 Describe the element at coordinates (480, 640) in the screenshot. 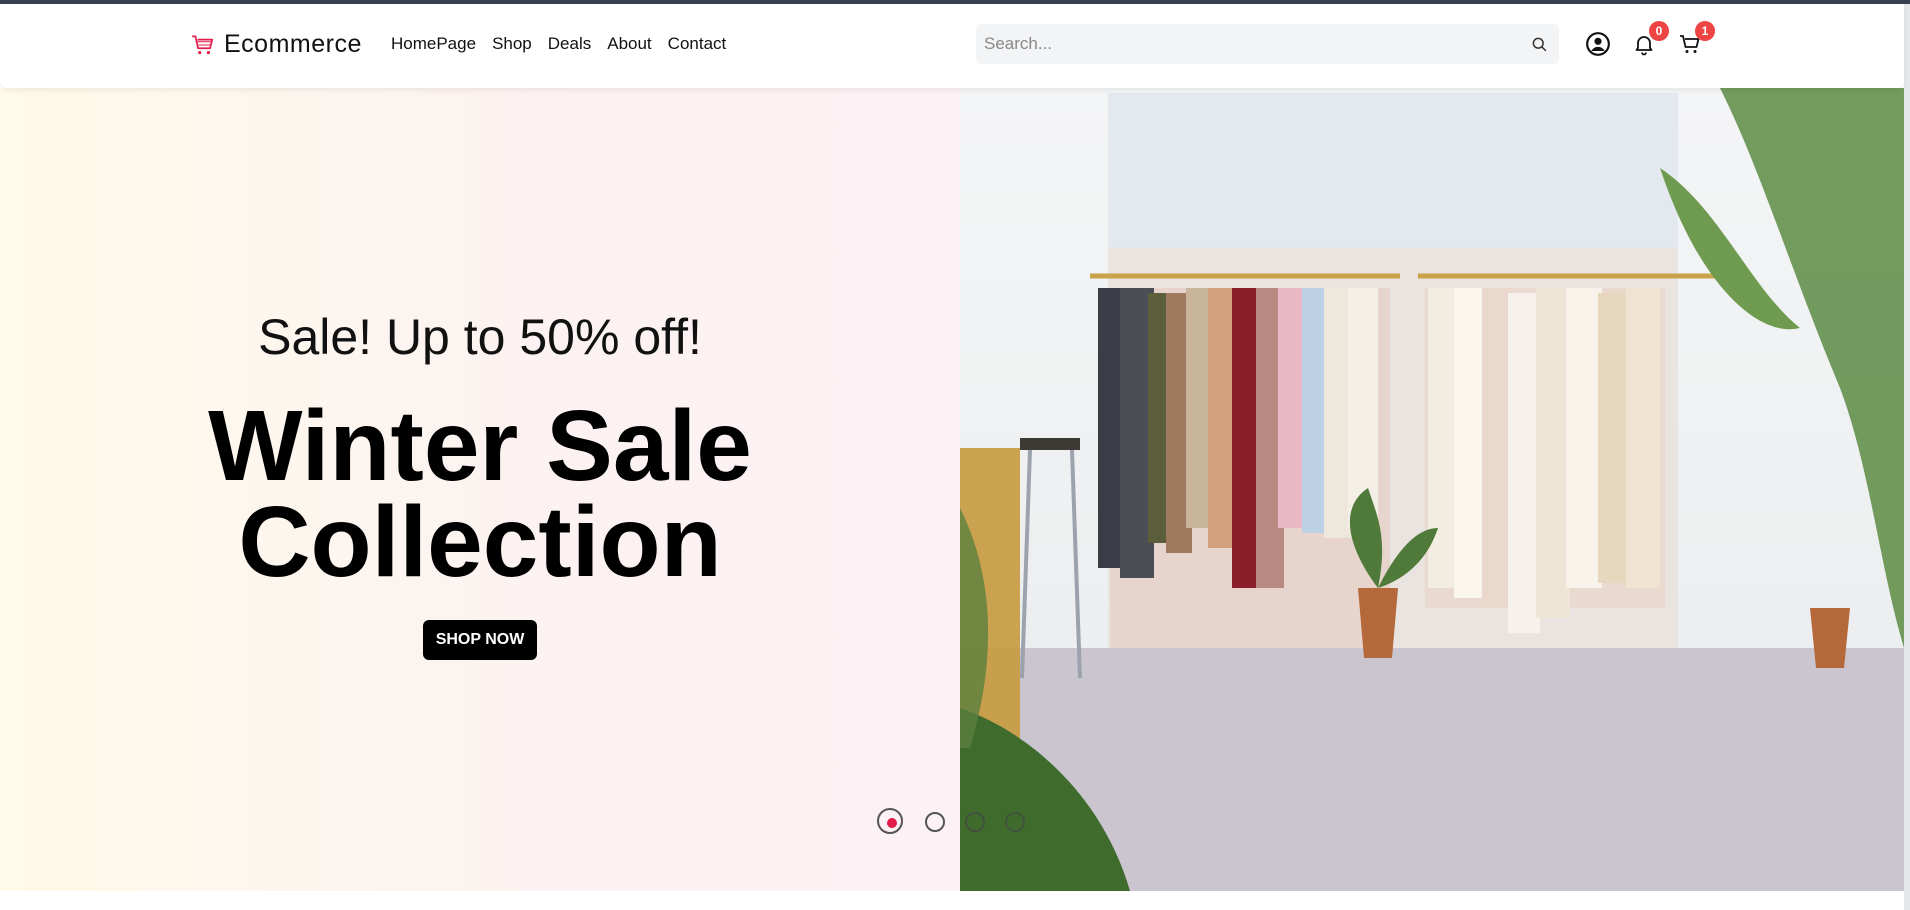

I see `shop-now-button: SHOP NOW` at that location.